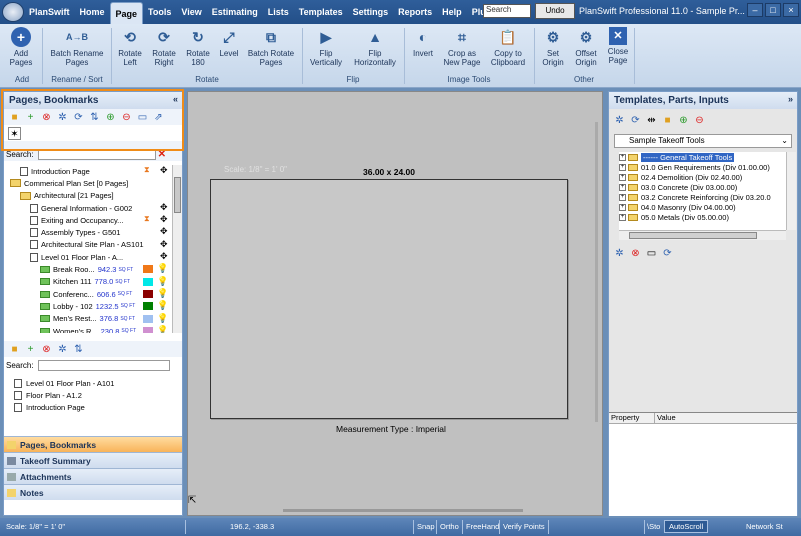 This screenshot has width=801, height=536. I want to click on verify-points-toggle: Verify Points, so click(524, 526).